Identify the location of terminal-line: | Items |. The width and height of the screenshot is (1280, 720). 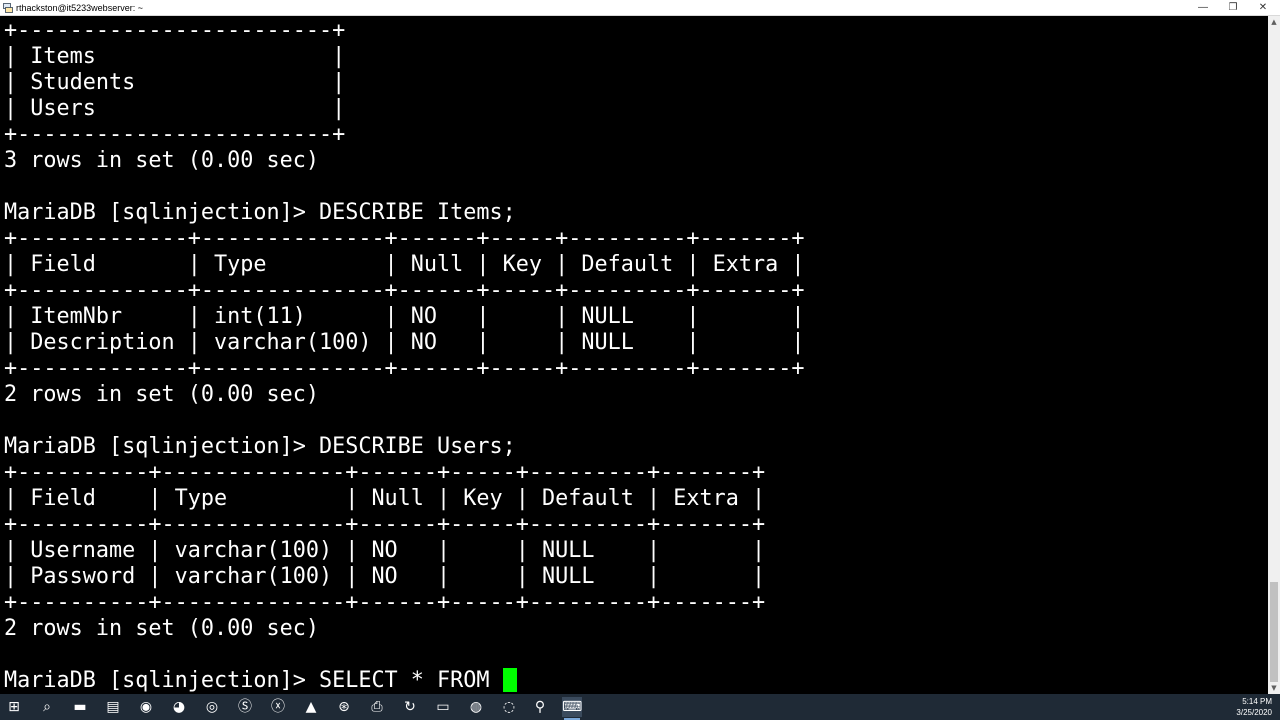
(175, 56).